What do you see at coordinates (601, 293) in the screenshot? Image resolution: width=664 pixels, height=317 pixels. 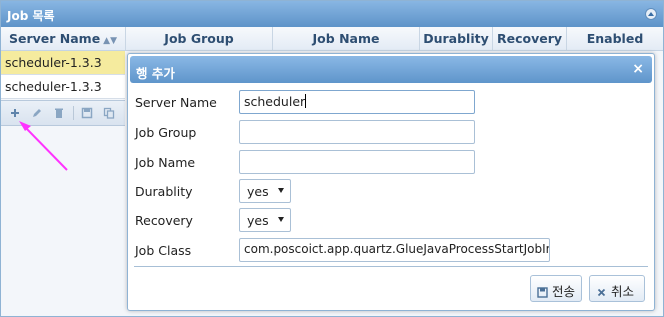 I see `close-icon` at bounding box center [601, 293].